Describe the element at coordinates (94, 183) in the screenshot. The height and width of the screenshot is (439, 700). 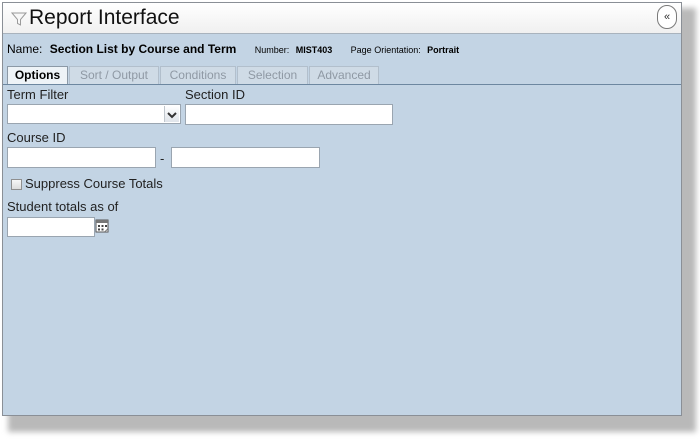
I see `suppress-course-totals-label: Suppress Course Totals` at that location.